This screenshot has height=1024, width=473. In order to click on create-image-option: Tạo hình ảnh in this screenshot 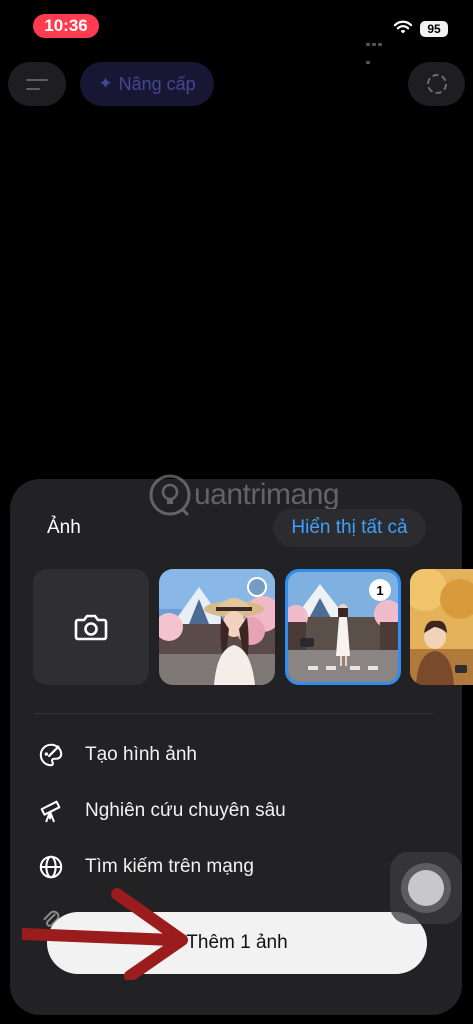, I will do `click(117, 755)`.